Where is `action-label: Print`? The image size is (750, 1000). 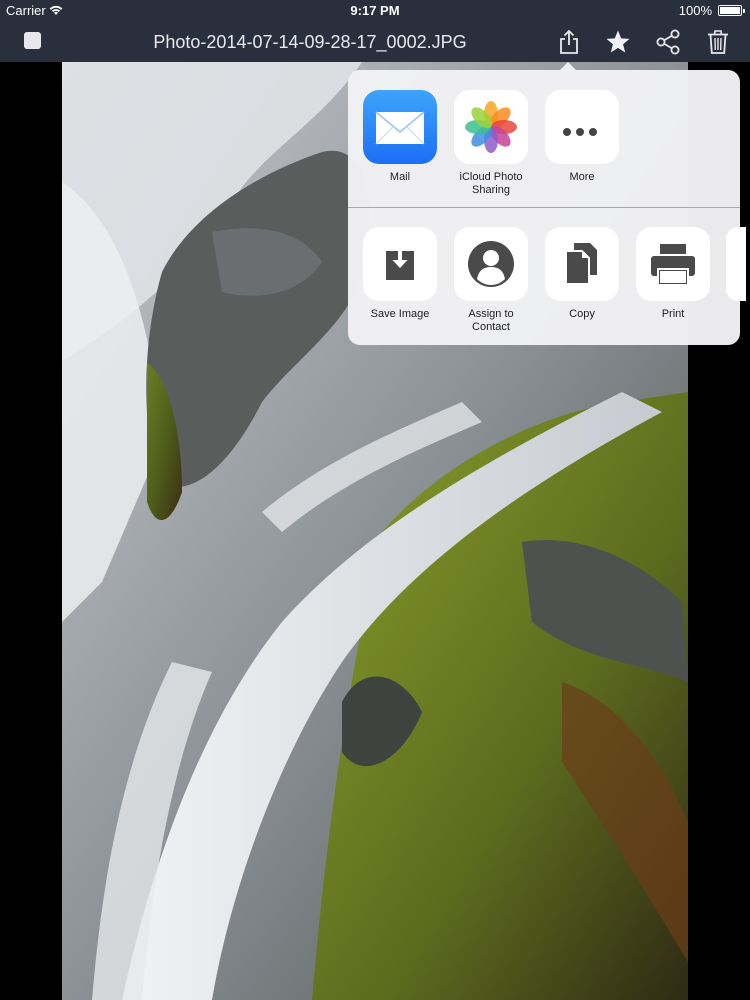 action-label: Print is located at coordinates (673, 314).